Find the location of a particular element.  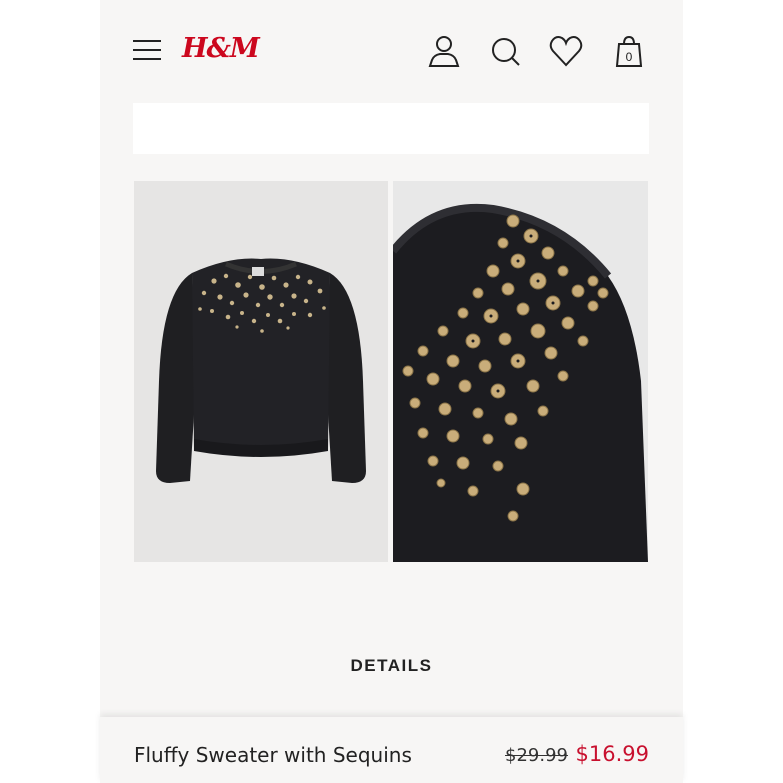

brand-logo: H&M is located at coordinates (221, 48).